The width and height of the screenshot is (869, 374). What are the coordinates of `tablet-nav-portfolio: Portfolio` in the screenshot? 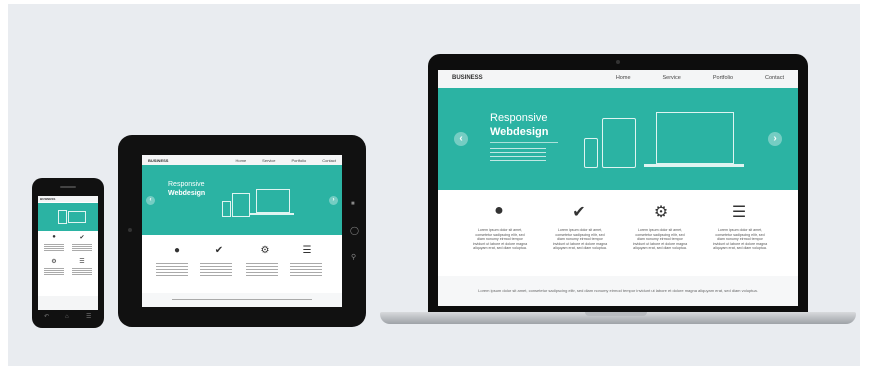 It's located at (299, 160).